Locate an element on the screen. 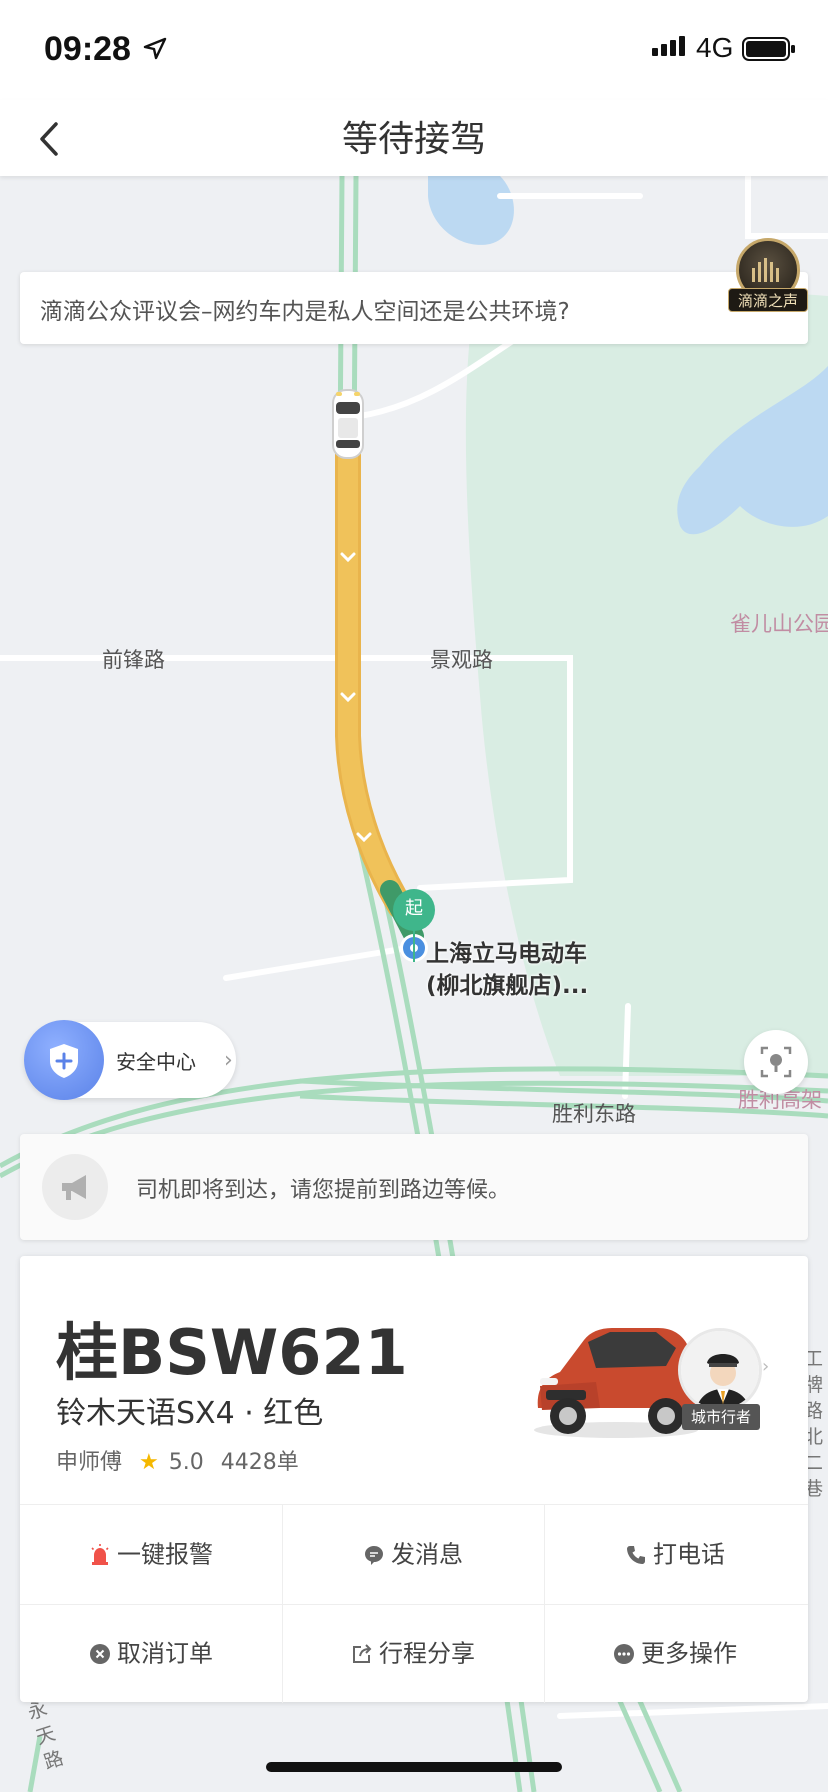 This screenshot has width=828, height=1792. location-arrow-icon is located at coordinates (155, 48).